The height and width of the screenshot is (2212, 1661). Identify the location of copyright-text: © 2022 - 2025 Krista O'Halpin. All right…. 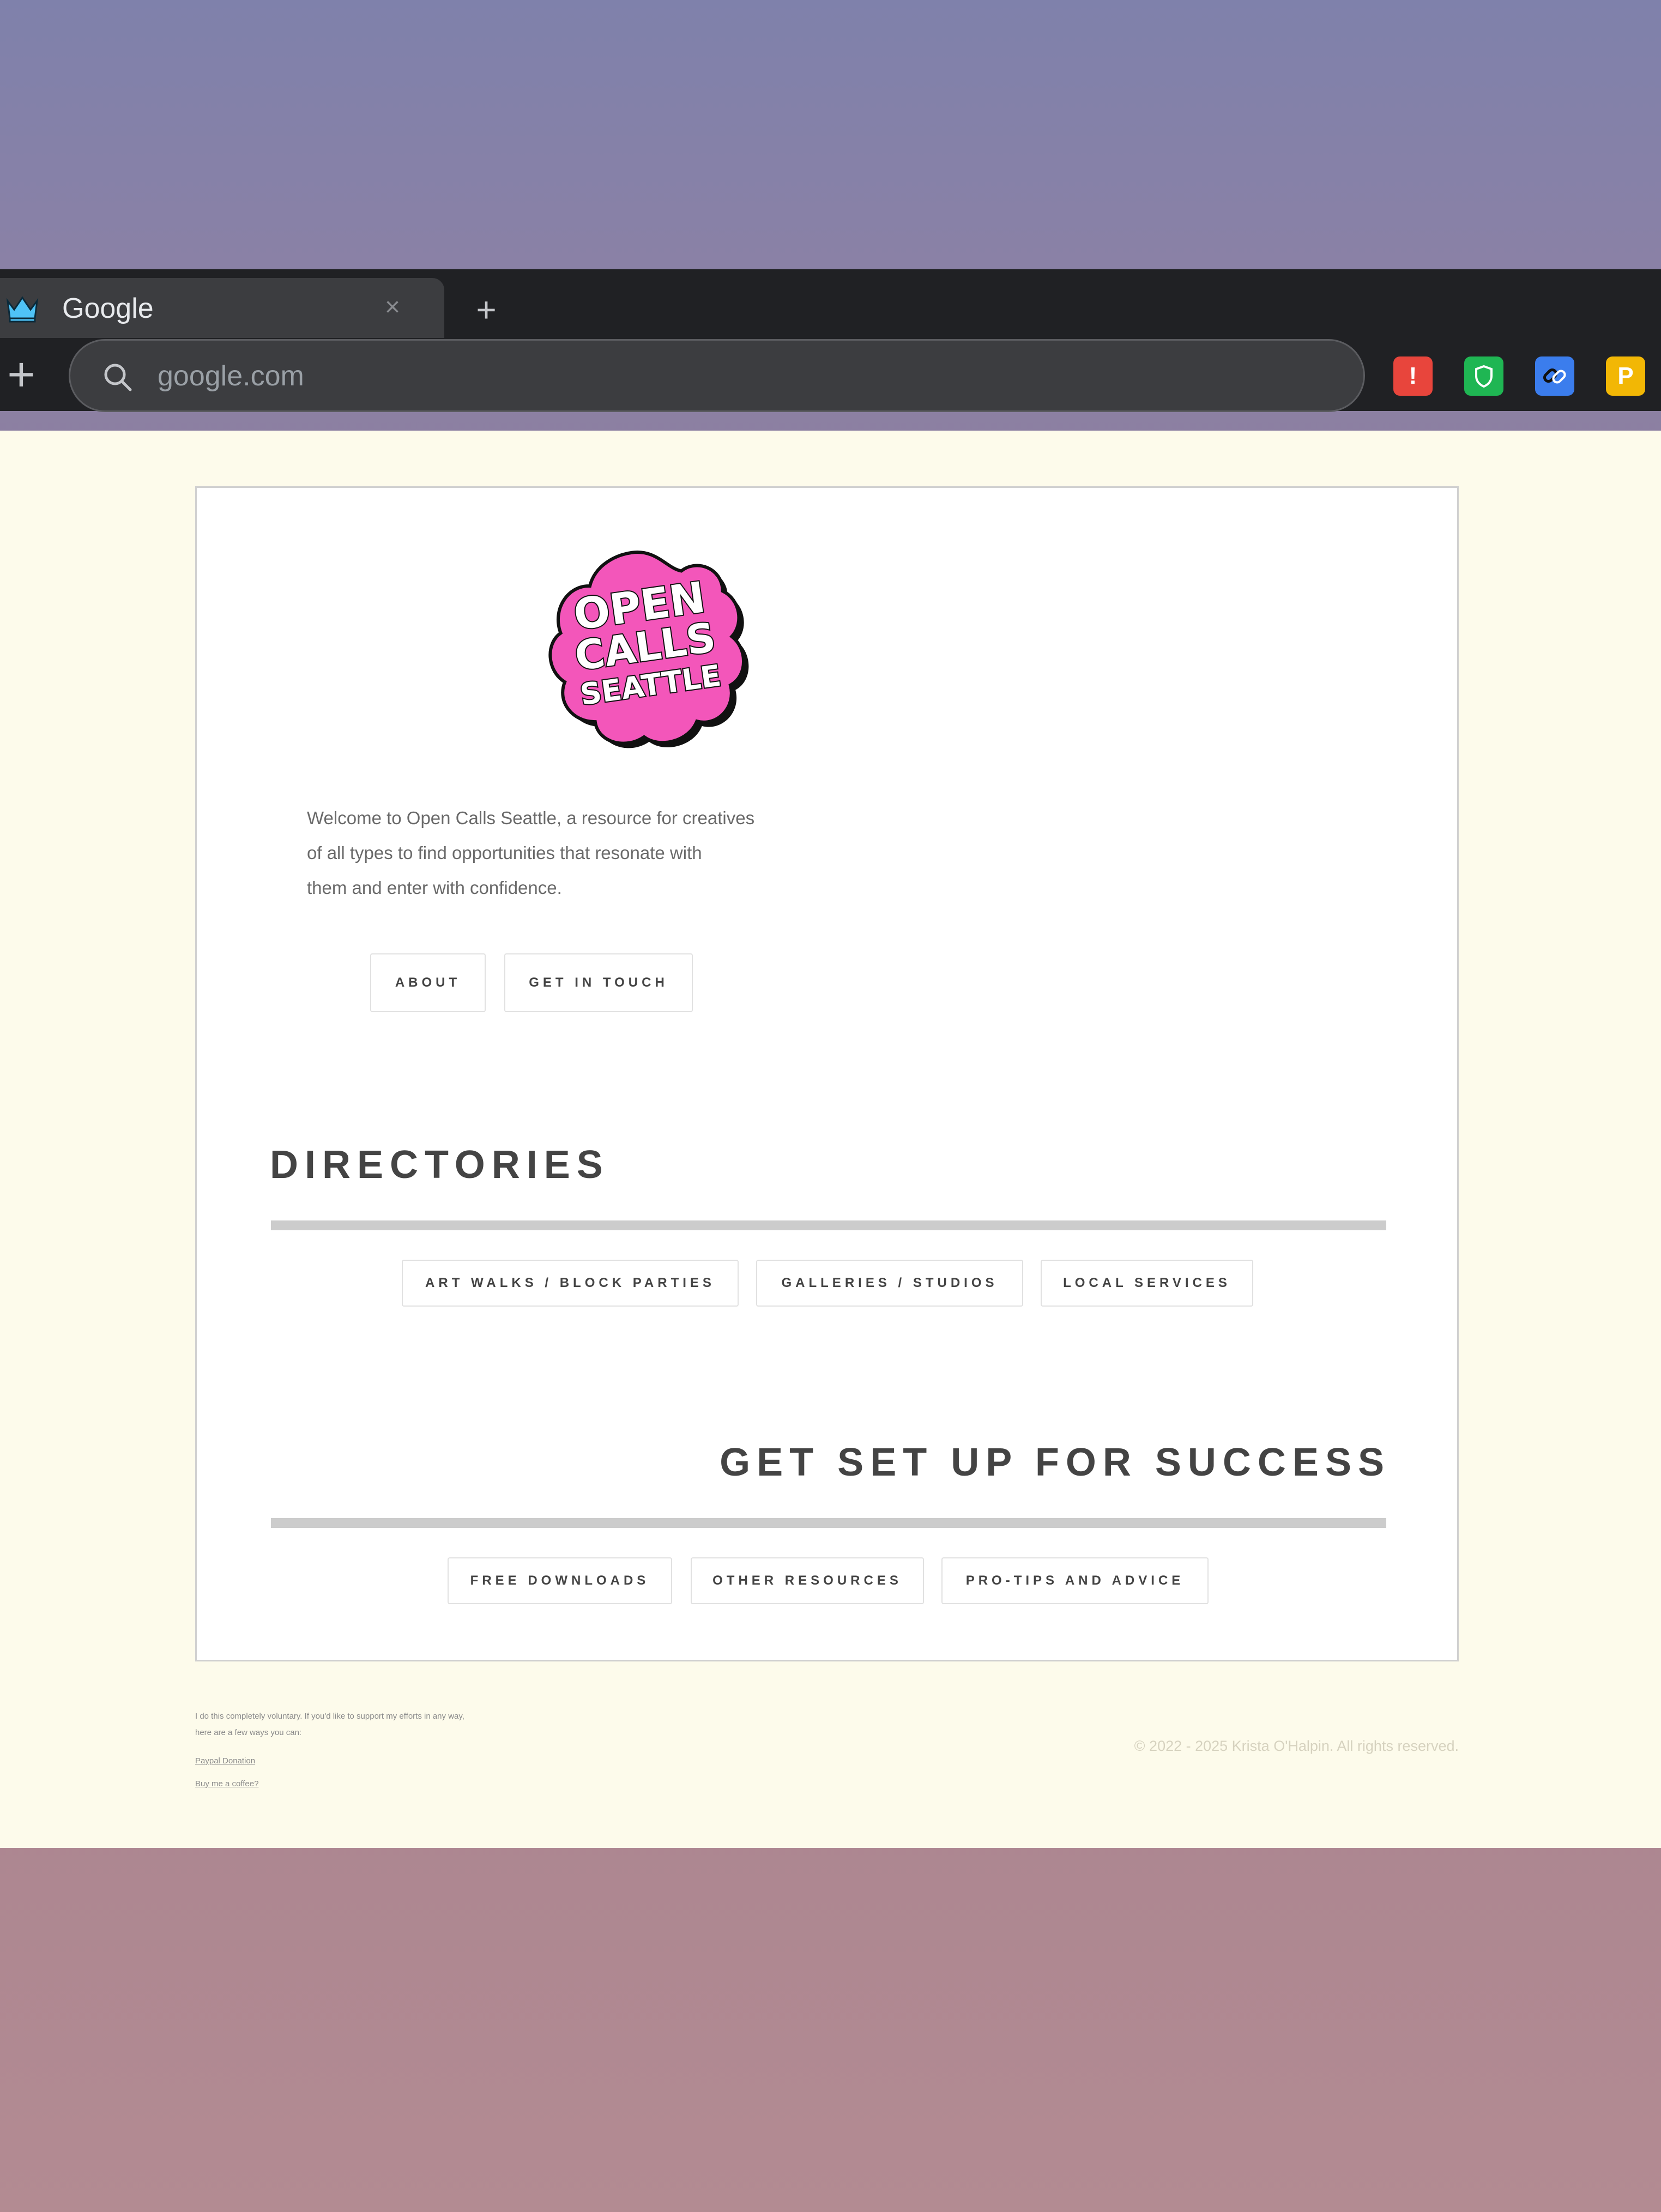
(1296, 1746).